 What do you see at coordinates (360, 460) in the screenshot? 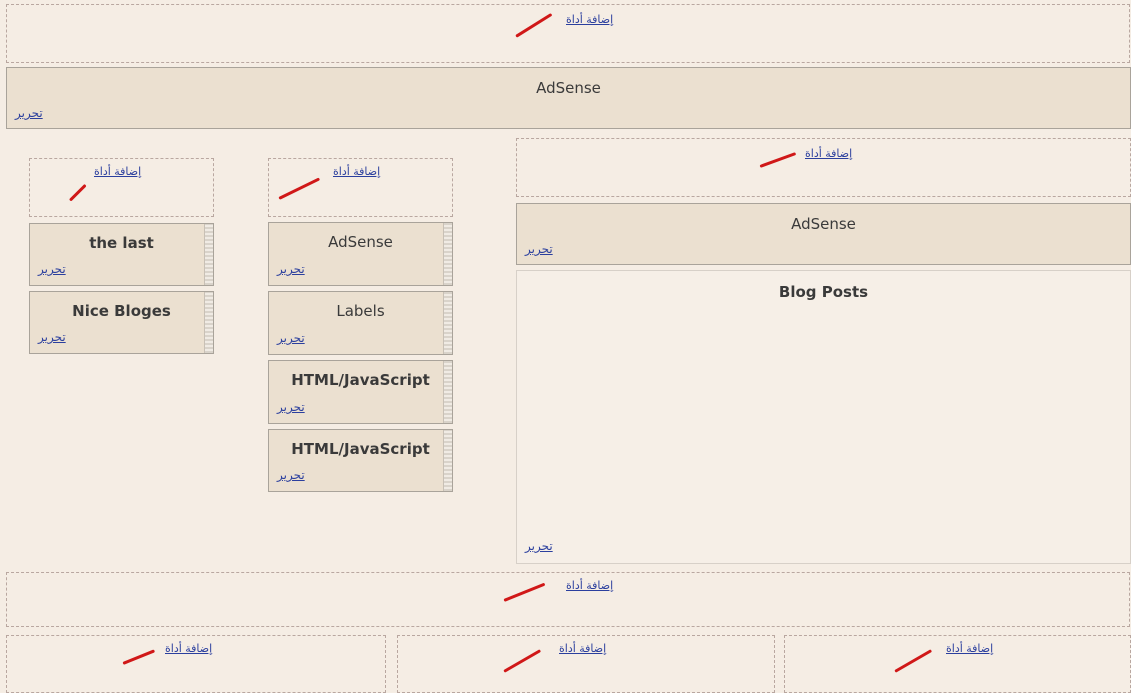
I see `widget-middle-4: HTML/JavaScript تحرير` at bounding box center [360, 460].